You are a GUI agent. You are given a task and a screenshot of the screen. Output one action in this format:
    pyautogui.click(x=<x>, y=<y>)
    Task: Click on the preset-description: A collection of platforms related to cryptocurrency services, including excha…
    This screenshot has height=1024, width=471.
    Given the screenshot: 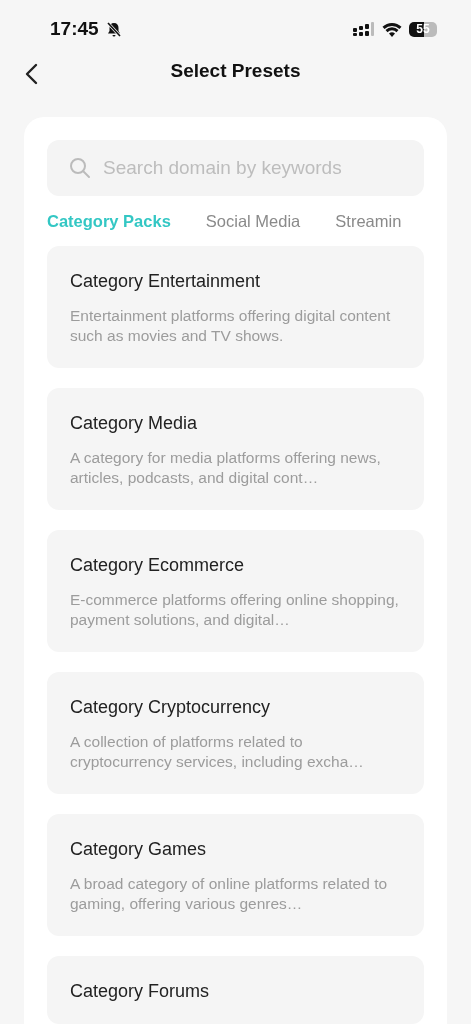 What is the action you would take?
    pyautogui.click(x=217, y=752)
    